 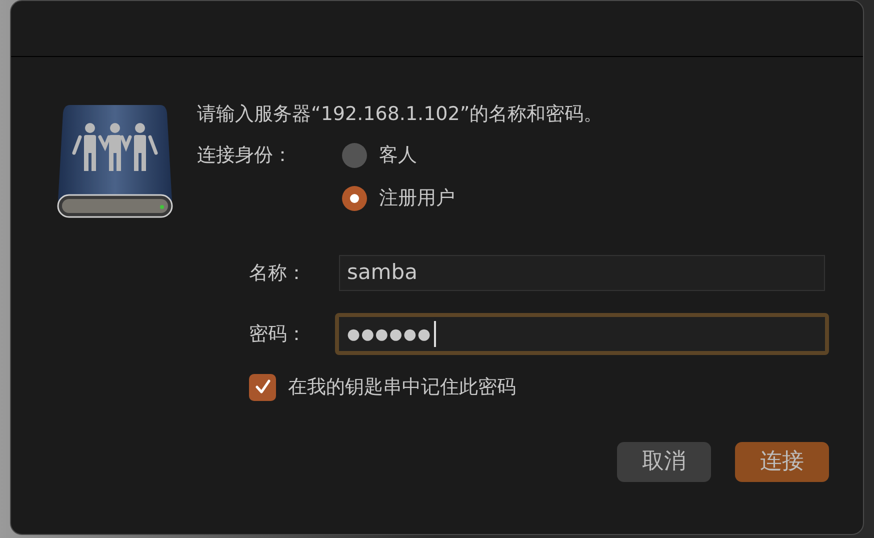 What do you see at coordinates (245, 155) in the screenshot?
I see `connect-as-label: 连接身份：` at bounding box center [245, 155].